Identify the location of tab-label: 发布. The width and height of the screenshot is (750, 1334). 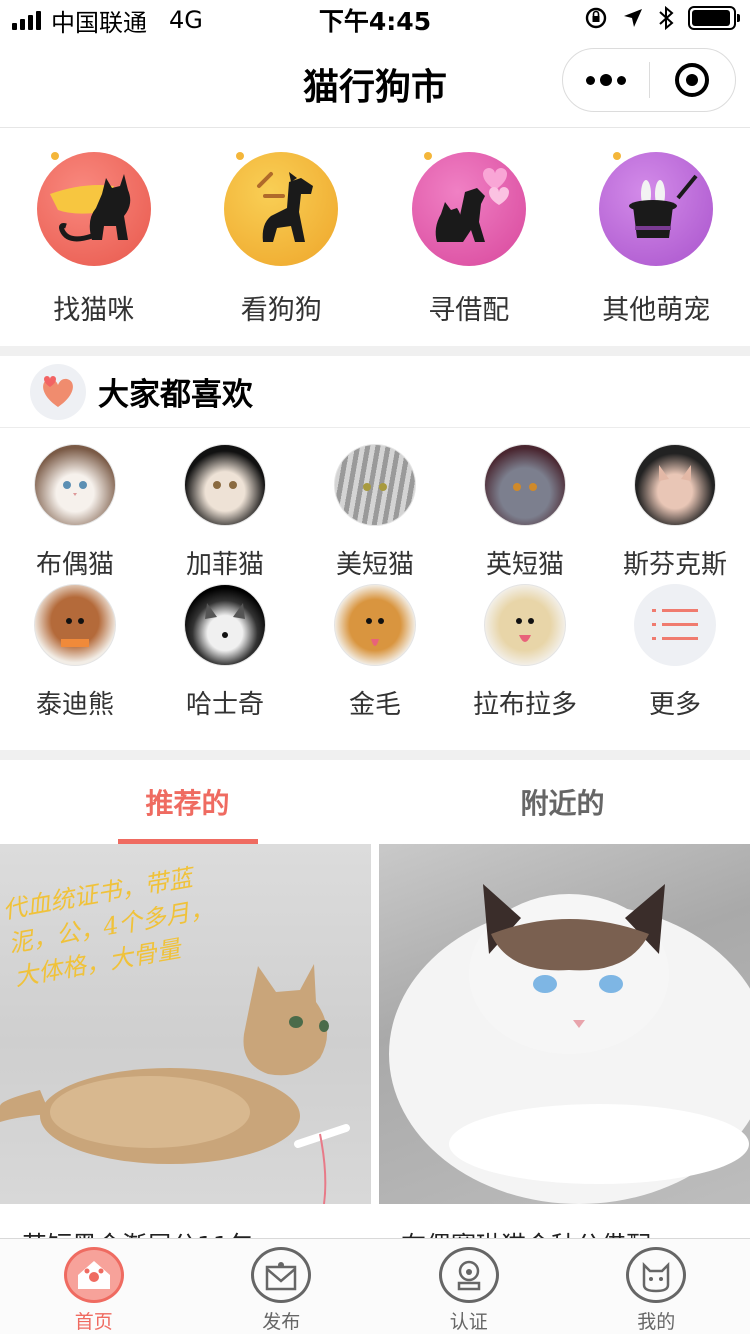
(281, 1322).